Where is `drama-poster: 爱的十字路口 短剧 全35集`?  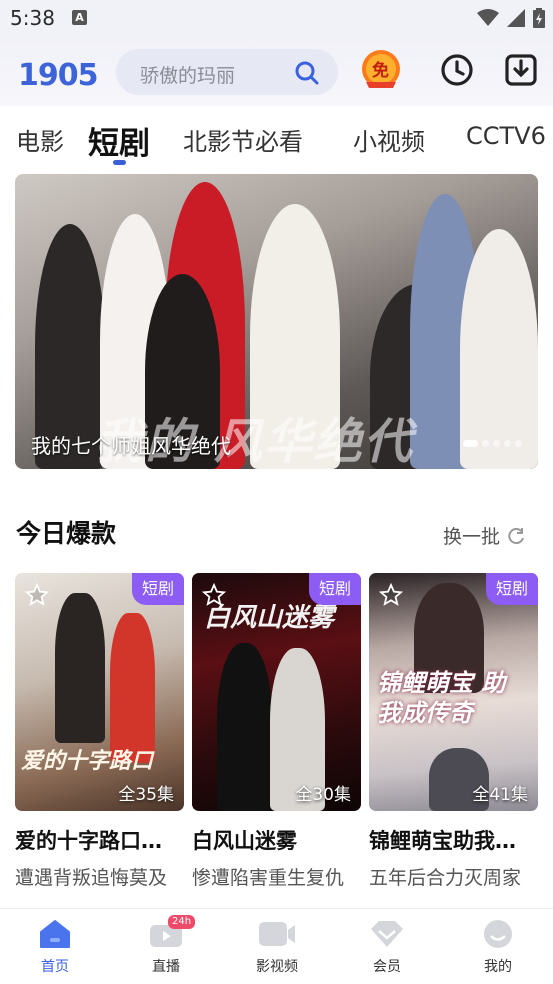
drama-poster: 爱的十字路口 短剧 全35集 is located at coordinates (99, 692).